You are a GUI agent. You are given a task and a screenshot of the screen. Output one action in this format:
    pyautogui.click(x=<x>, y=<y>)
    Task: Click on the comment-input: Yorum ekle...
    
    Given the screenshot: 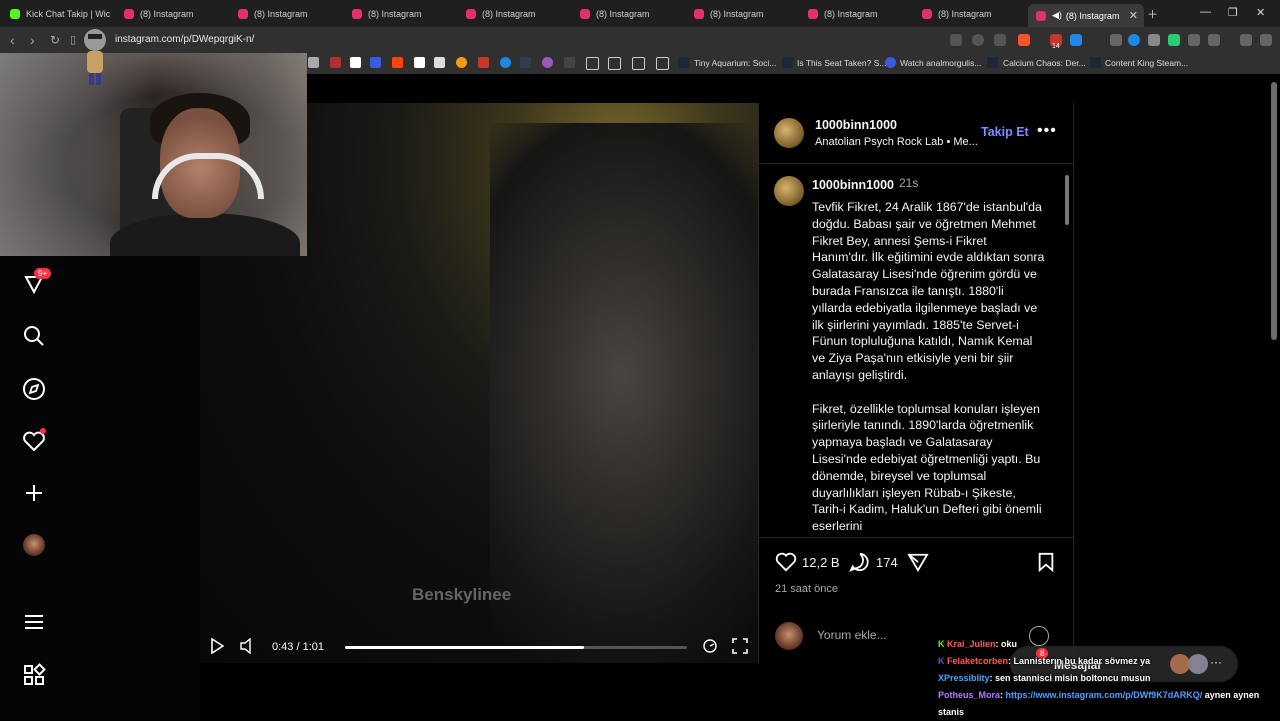 What is the action you would take?
    pyautogui.click(x=852, y=635)
    